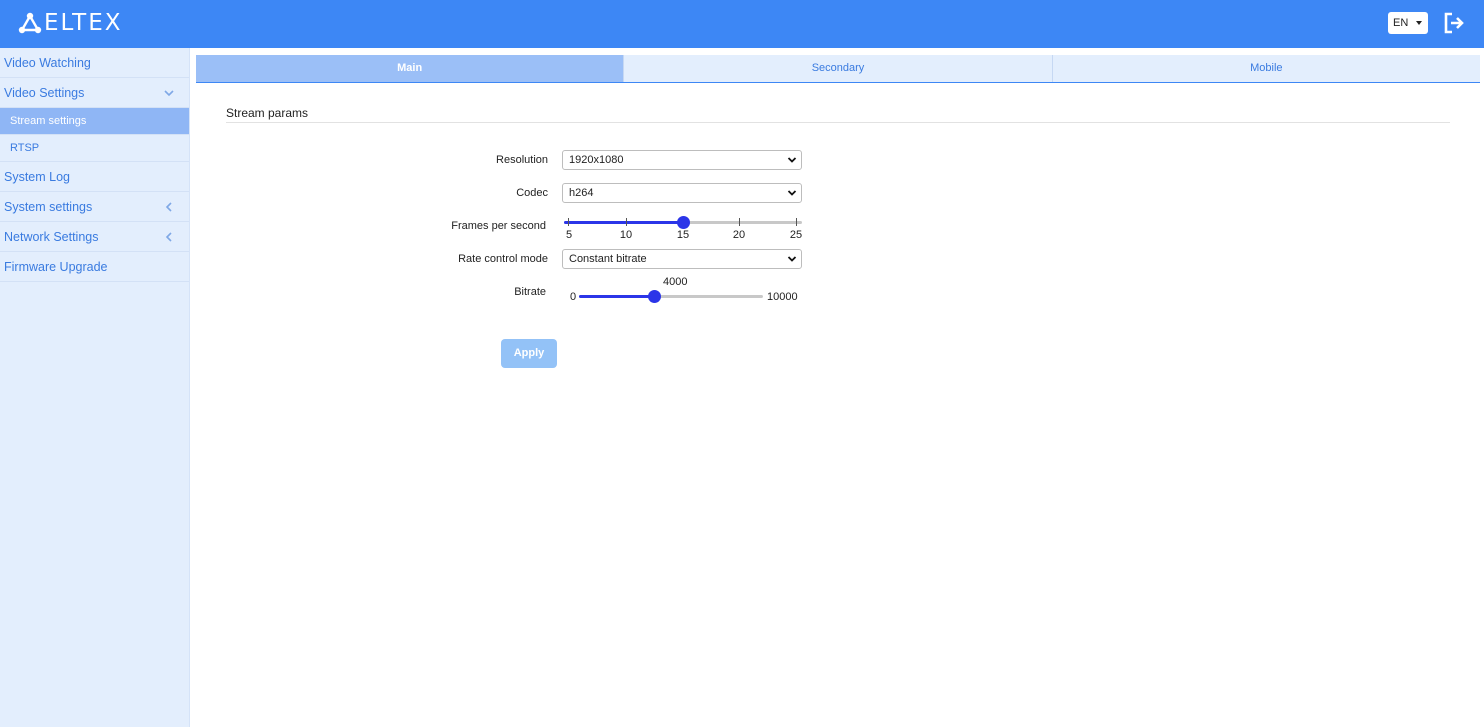  Describe the element at coordinates (47, 63) in the screenshot. I see `sidebar-item-label: Video Watching` at that location.